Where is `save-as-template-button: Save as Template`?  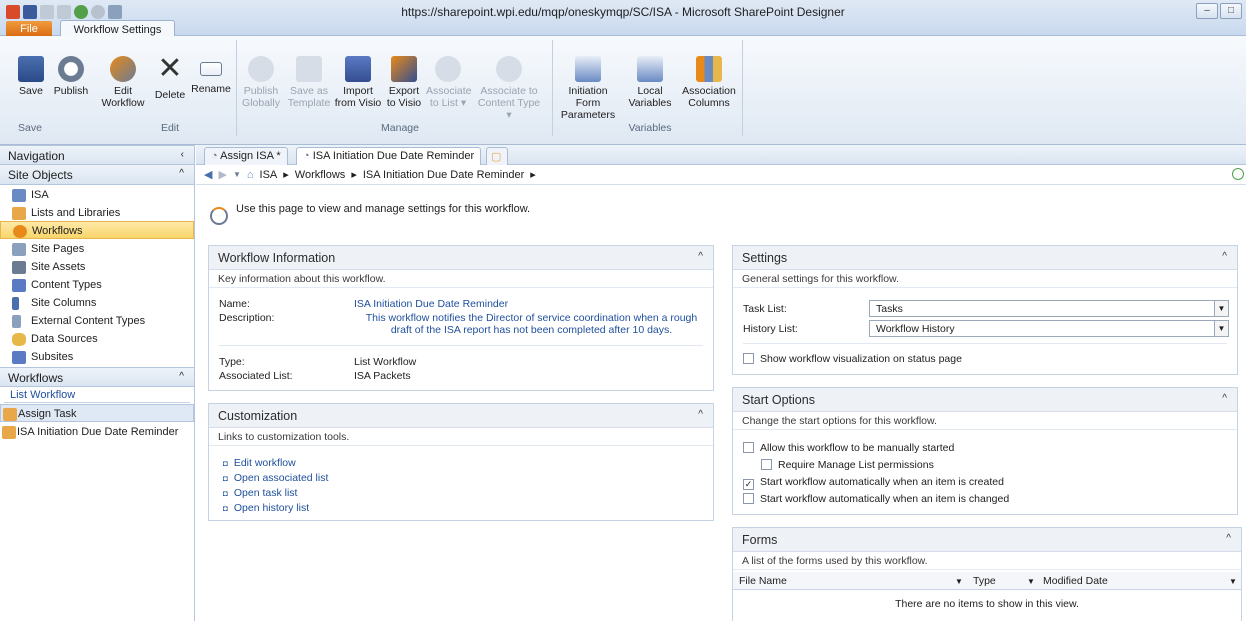
save-as-template-button: Save as Template is located at coordinates (309, 74).